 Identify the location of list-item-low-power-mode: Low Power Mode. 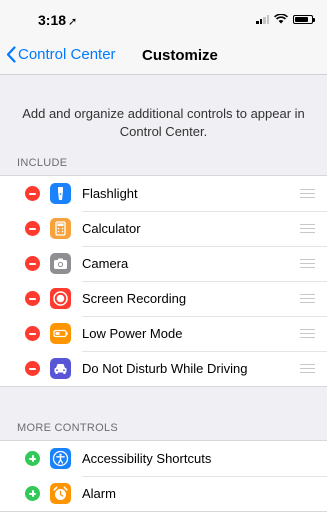
(163, 333).